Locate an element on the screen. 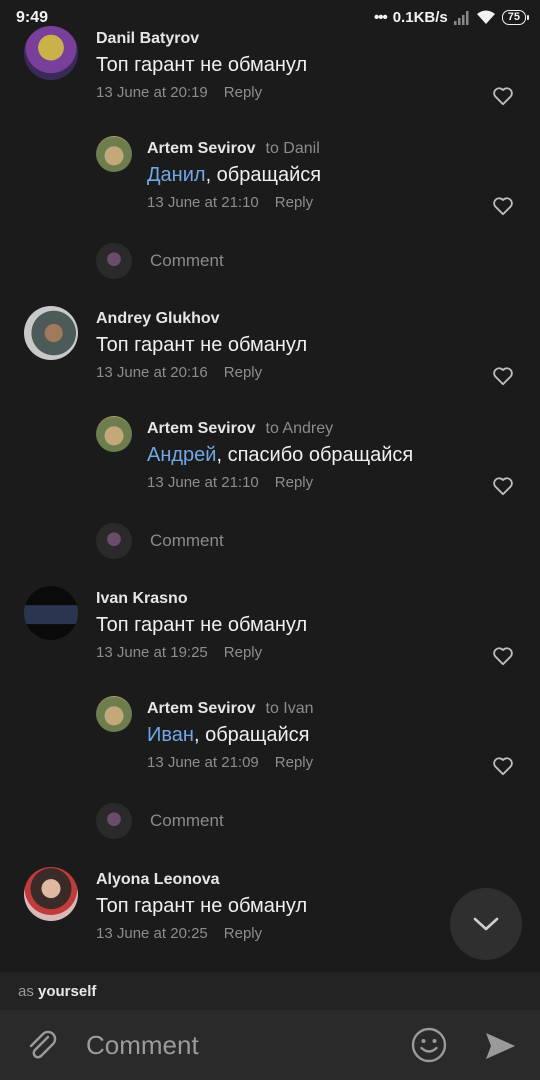  comment-date: 13 June at 20:25 is located at coordinates (152, 933).